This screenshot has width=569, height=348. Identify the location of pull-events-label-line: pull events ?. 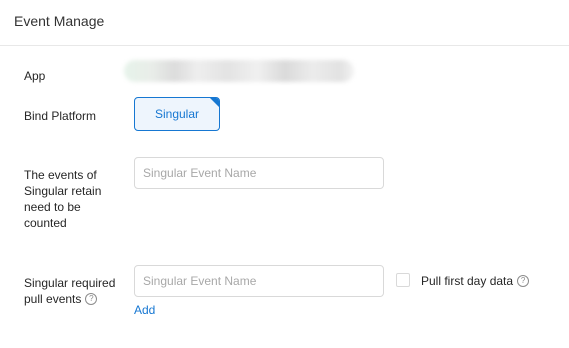
(69, 299).